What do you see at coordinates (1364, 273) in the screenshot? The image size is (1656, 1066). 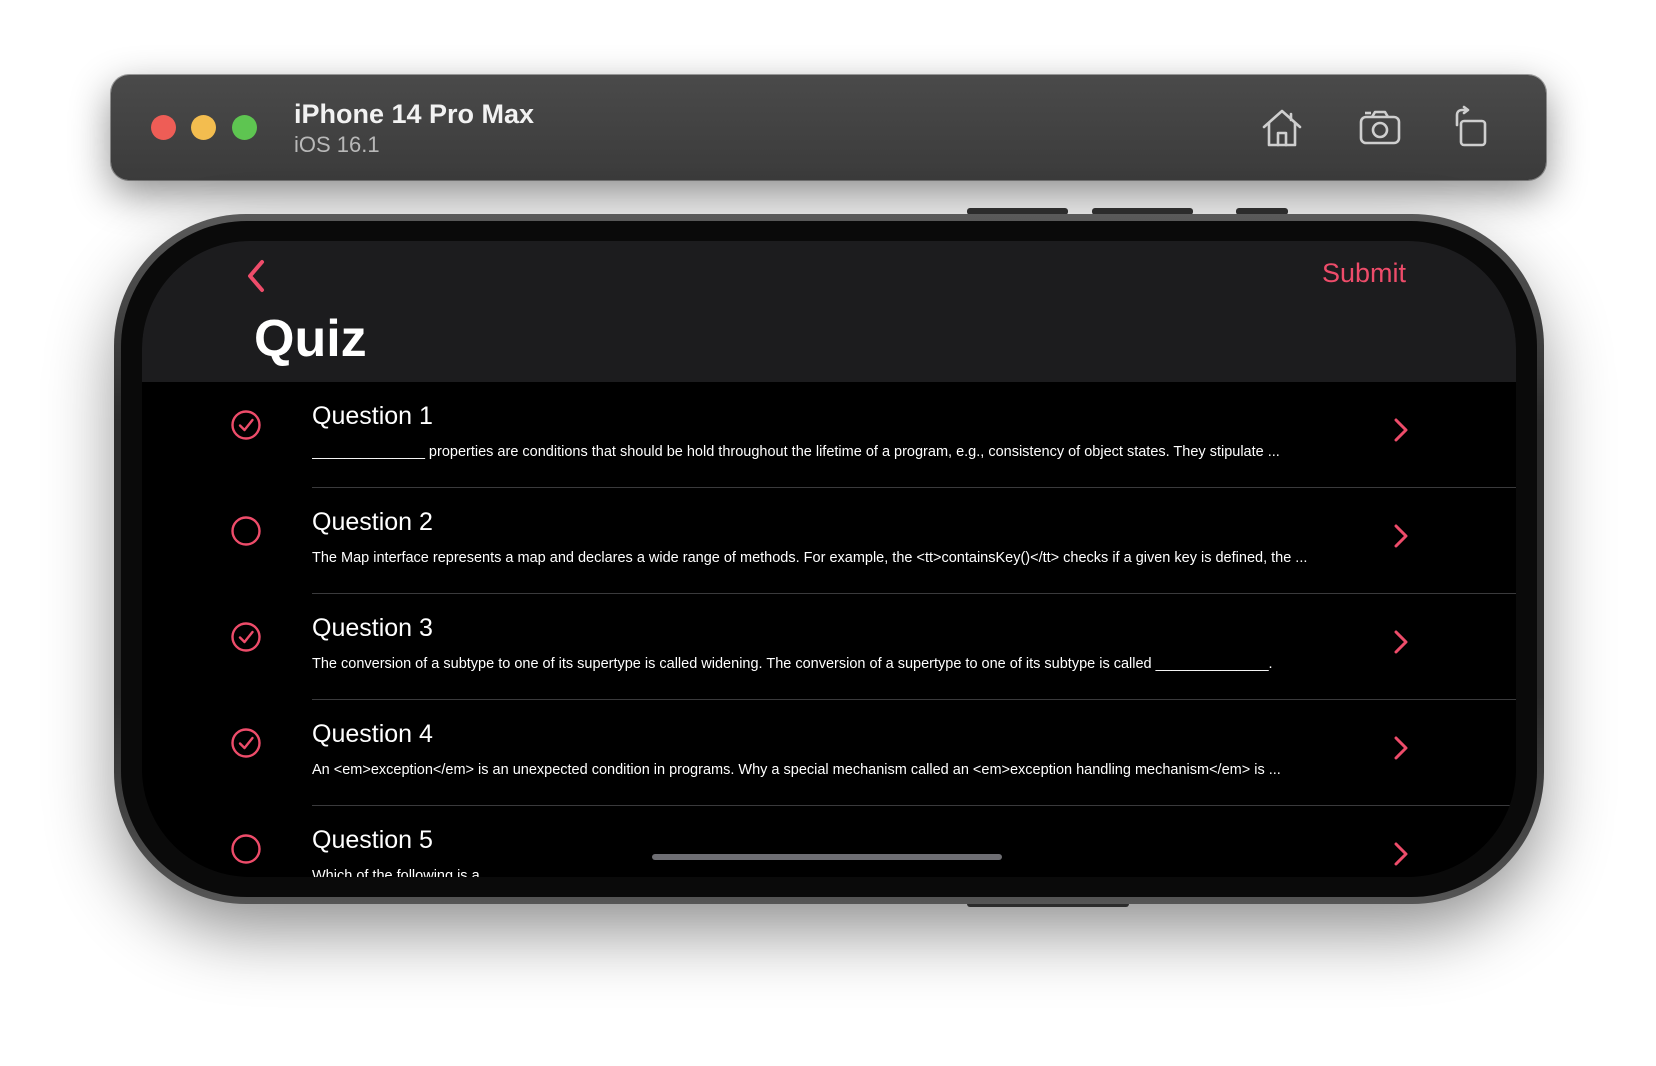 I see `submit-button: Submit` at bounding box center [1364, 273].